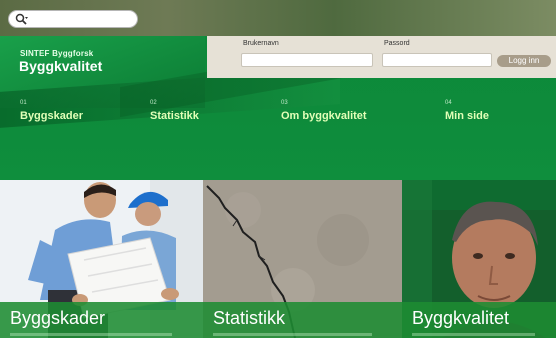 The image size is (556, 338). Describe the element at coordinates (60, 66) in the screenshot. I see `brand-title: Byggkvalitet` at that location.